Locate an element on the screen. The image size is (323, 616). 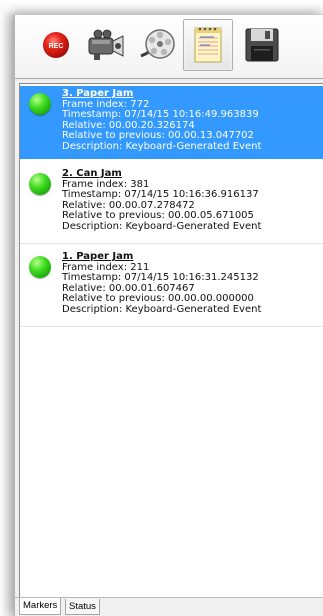
marker-title: 3. Paper Jam is located at coordinates (191, 94).